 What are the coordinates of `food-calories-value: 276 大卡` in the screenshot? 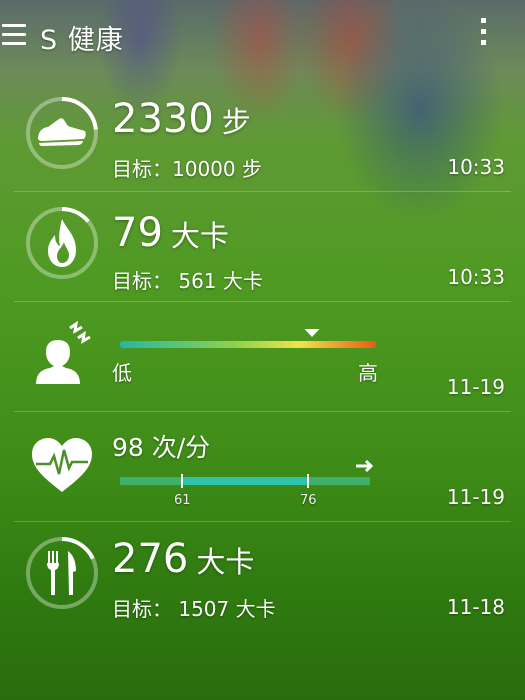 It's located at (183, 559).